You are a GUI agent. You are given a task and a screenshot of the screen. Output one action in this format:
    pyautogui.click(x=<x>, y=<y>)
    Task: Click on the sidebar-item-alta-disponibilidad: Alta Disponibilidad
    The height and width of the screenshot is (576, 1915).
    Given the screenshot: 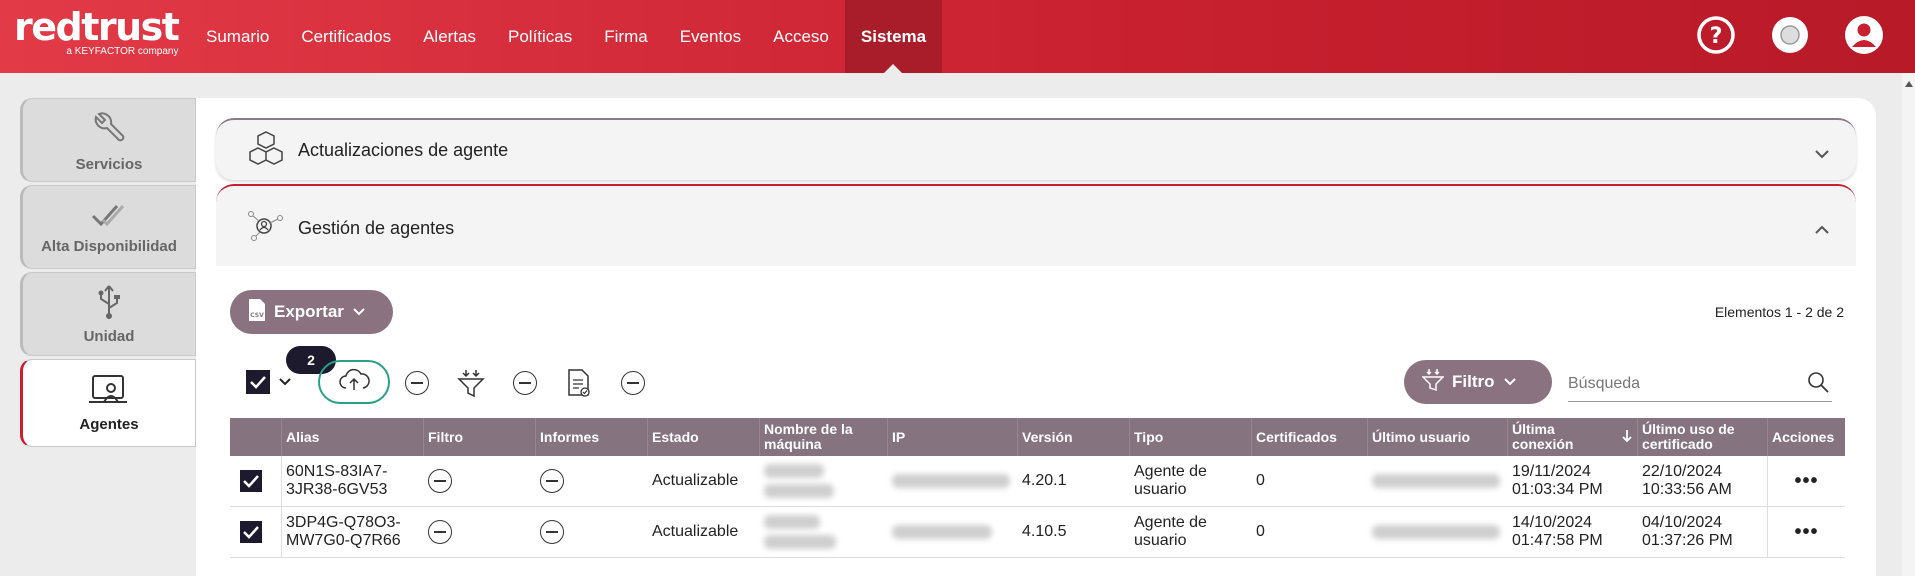 What is the action you would take?
    pyautogui.click(x=108, y=227)
    